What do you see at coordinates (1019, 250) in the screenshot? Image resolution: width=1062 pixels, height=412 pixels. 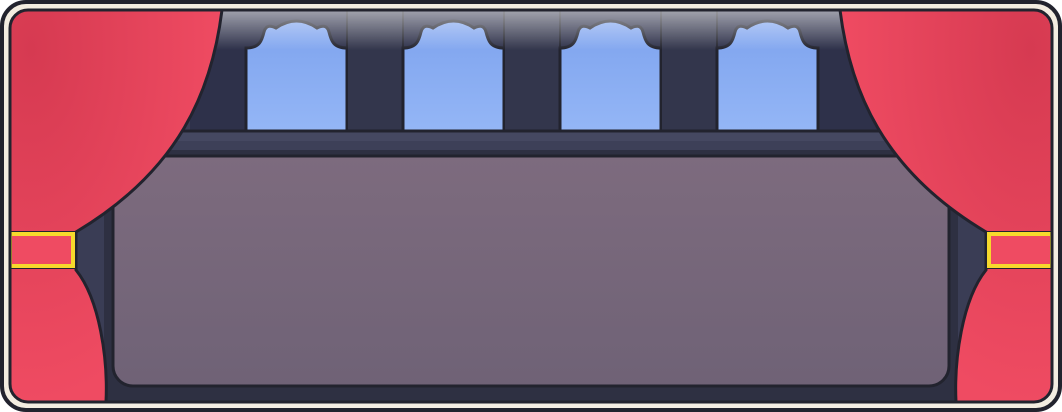 I see `curtain-tieback-right` at bounding box center [1019, 250].